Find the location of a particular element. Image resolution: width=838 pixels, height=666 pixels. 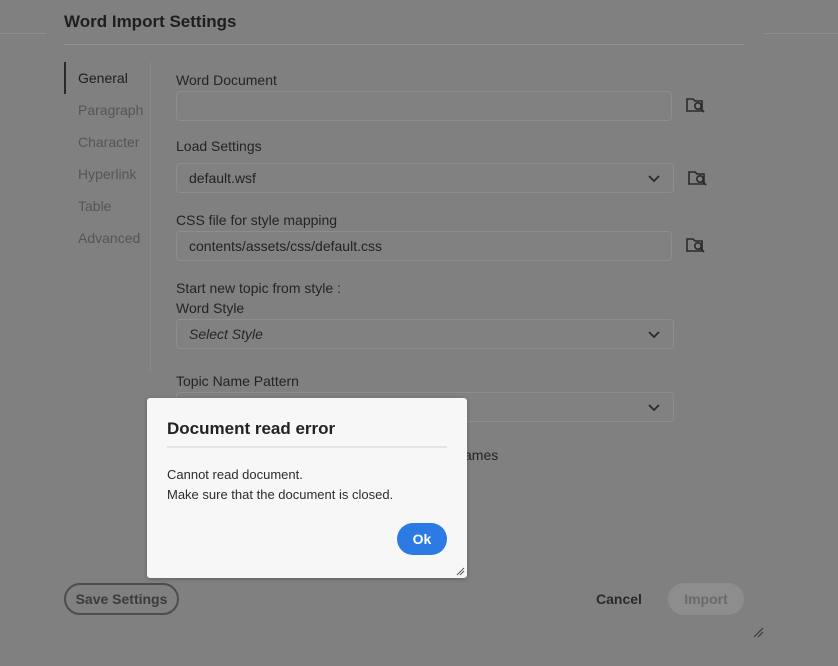

edge-line-right is located at coordinates (801, 33).